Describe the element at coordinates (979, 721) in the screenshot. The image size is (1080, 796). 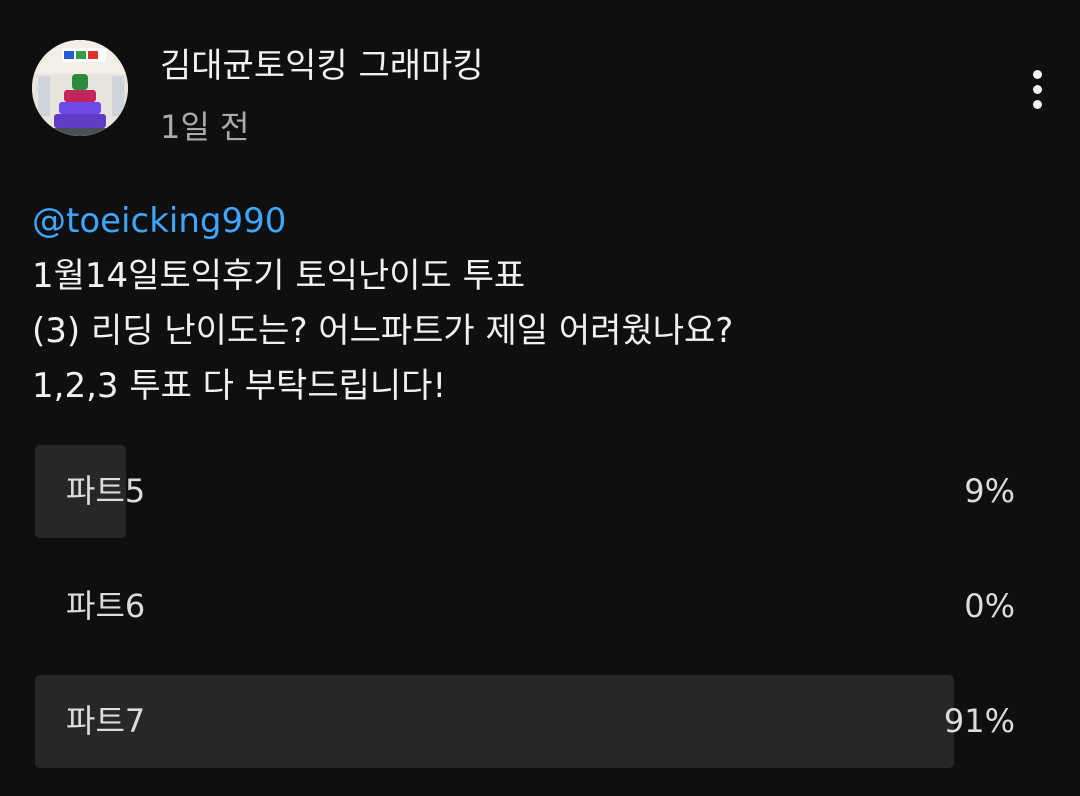
I see `poll-option-percent: 91%` at that location.